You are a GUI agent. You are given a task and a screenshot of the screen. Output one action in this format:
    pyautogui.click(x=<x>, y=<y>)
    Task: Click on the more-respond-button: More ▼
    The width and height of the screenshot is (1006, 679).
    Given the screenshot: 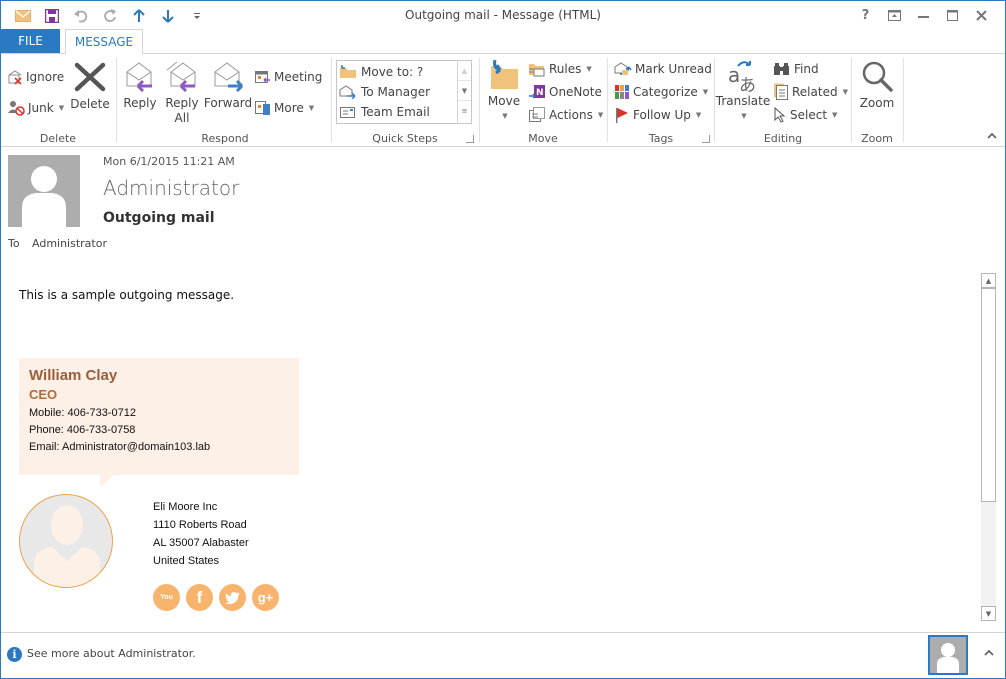 What is the action you would take?
    pyautogui.click(x=284, y=108)
    